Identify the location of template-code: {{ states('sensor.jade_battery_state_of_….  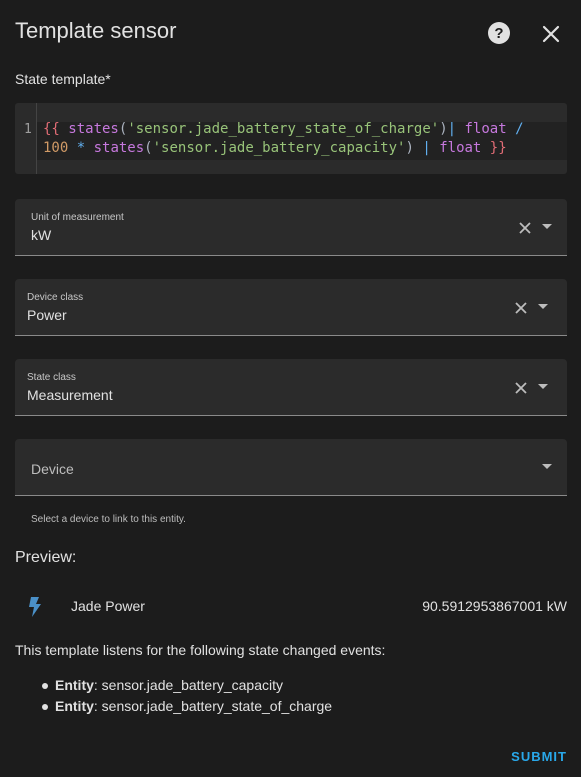
(303, 139).